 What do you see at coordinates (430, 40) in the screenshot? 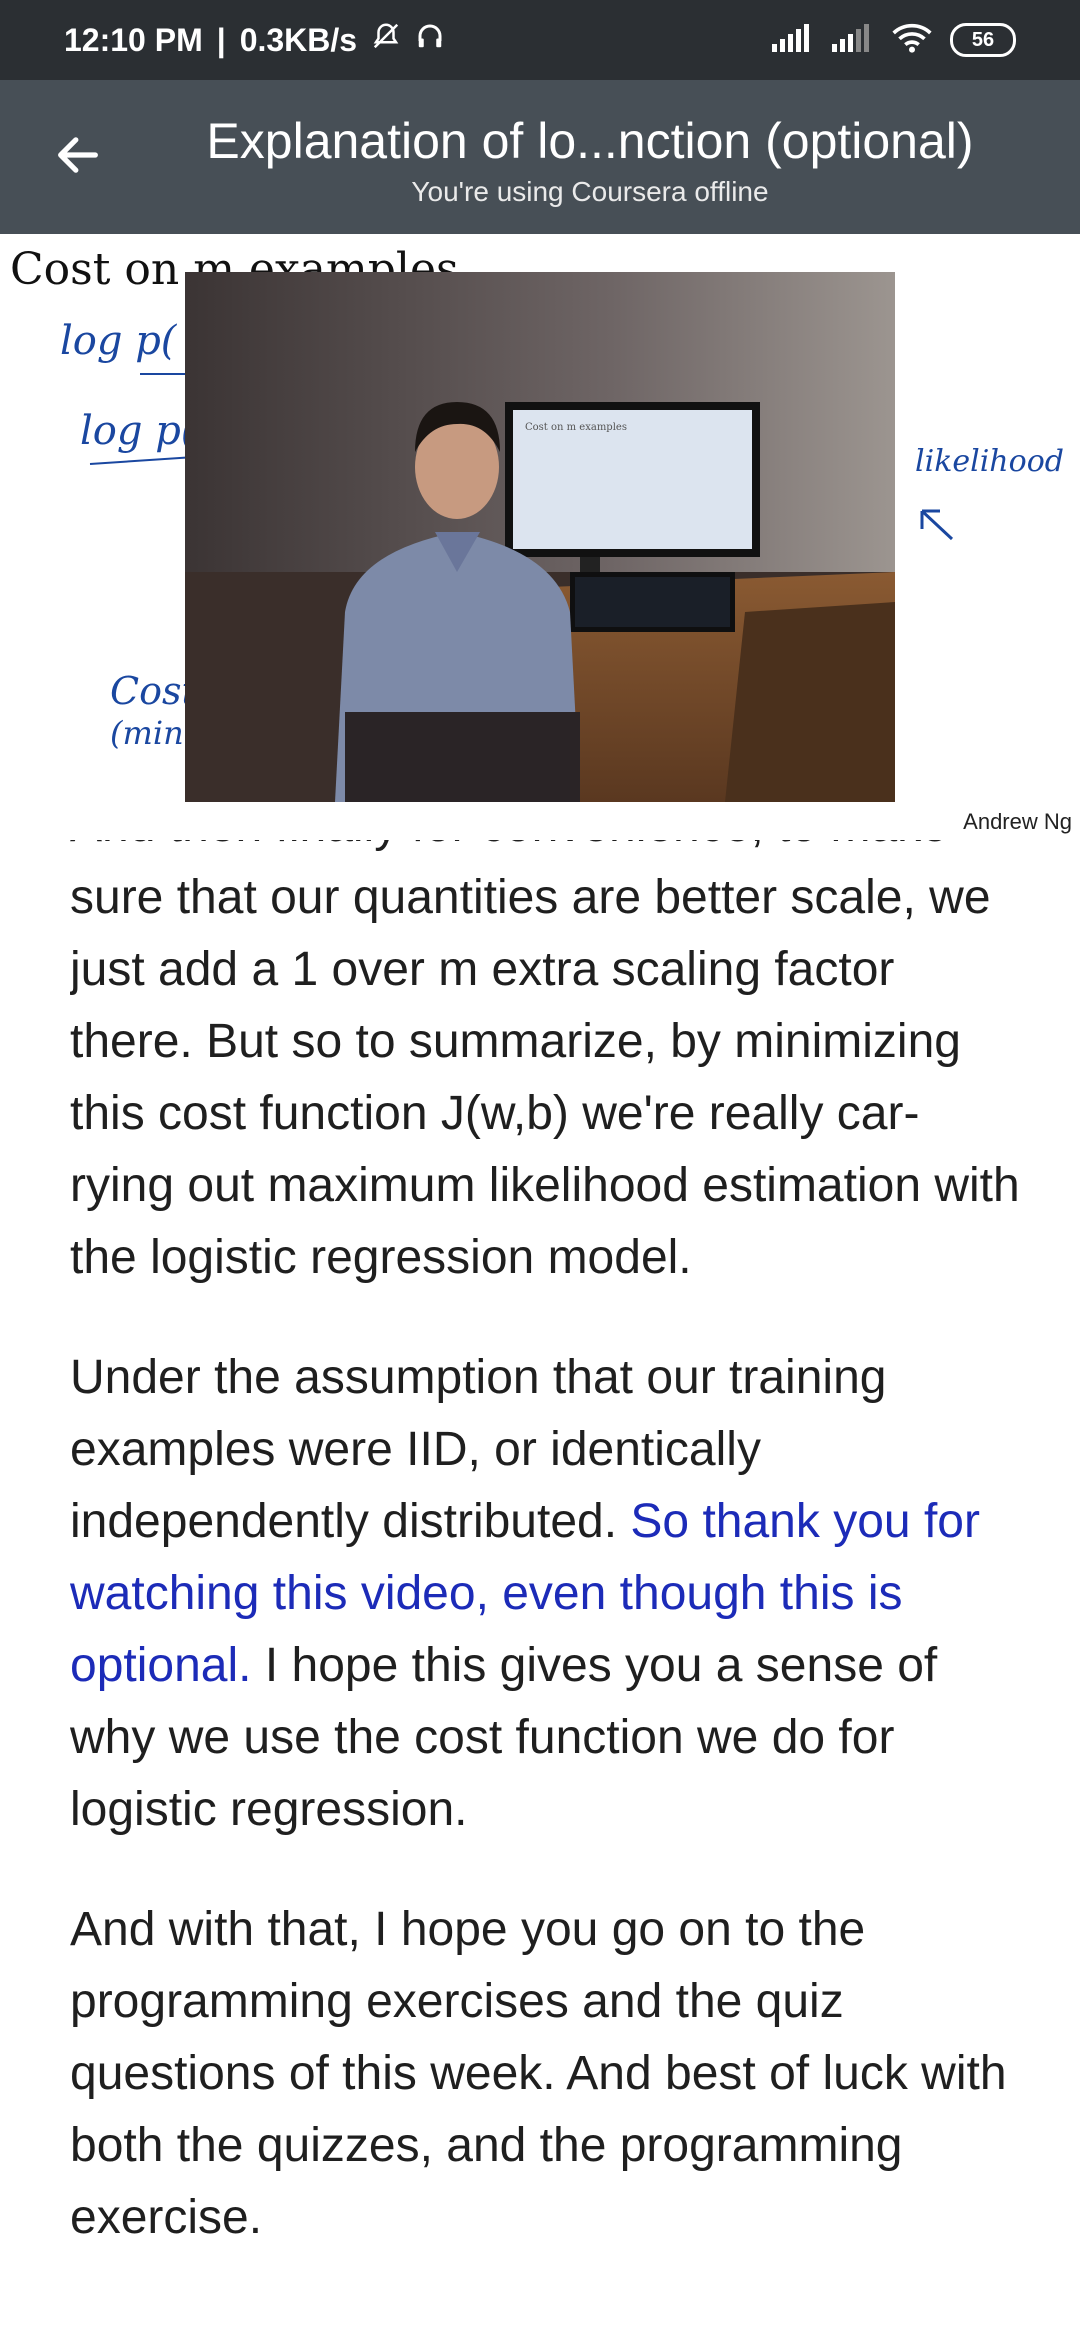
I see `headphones-icon` at bounding box center [430, 40].